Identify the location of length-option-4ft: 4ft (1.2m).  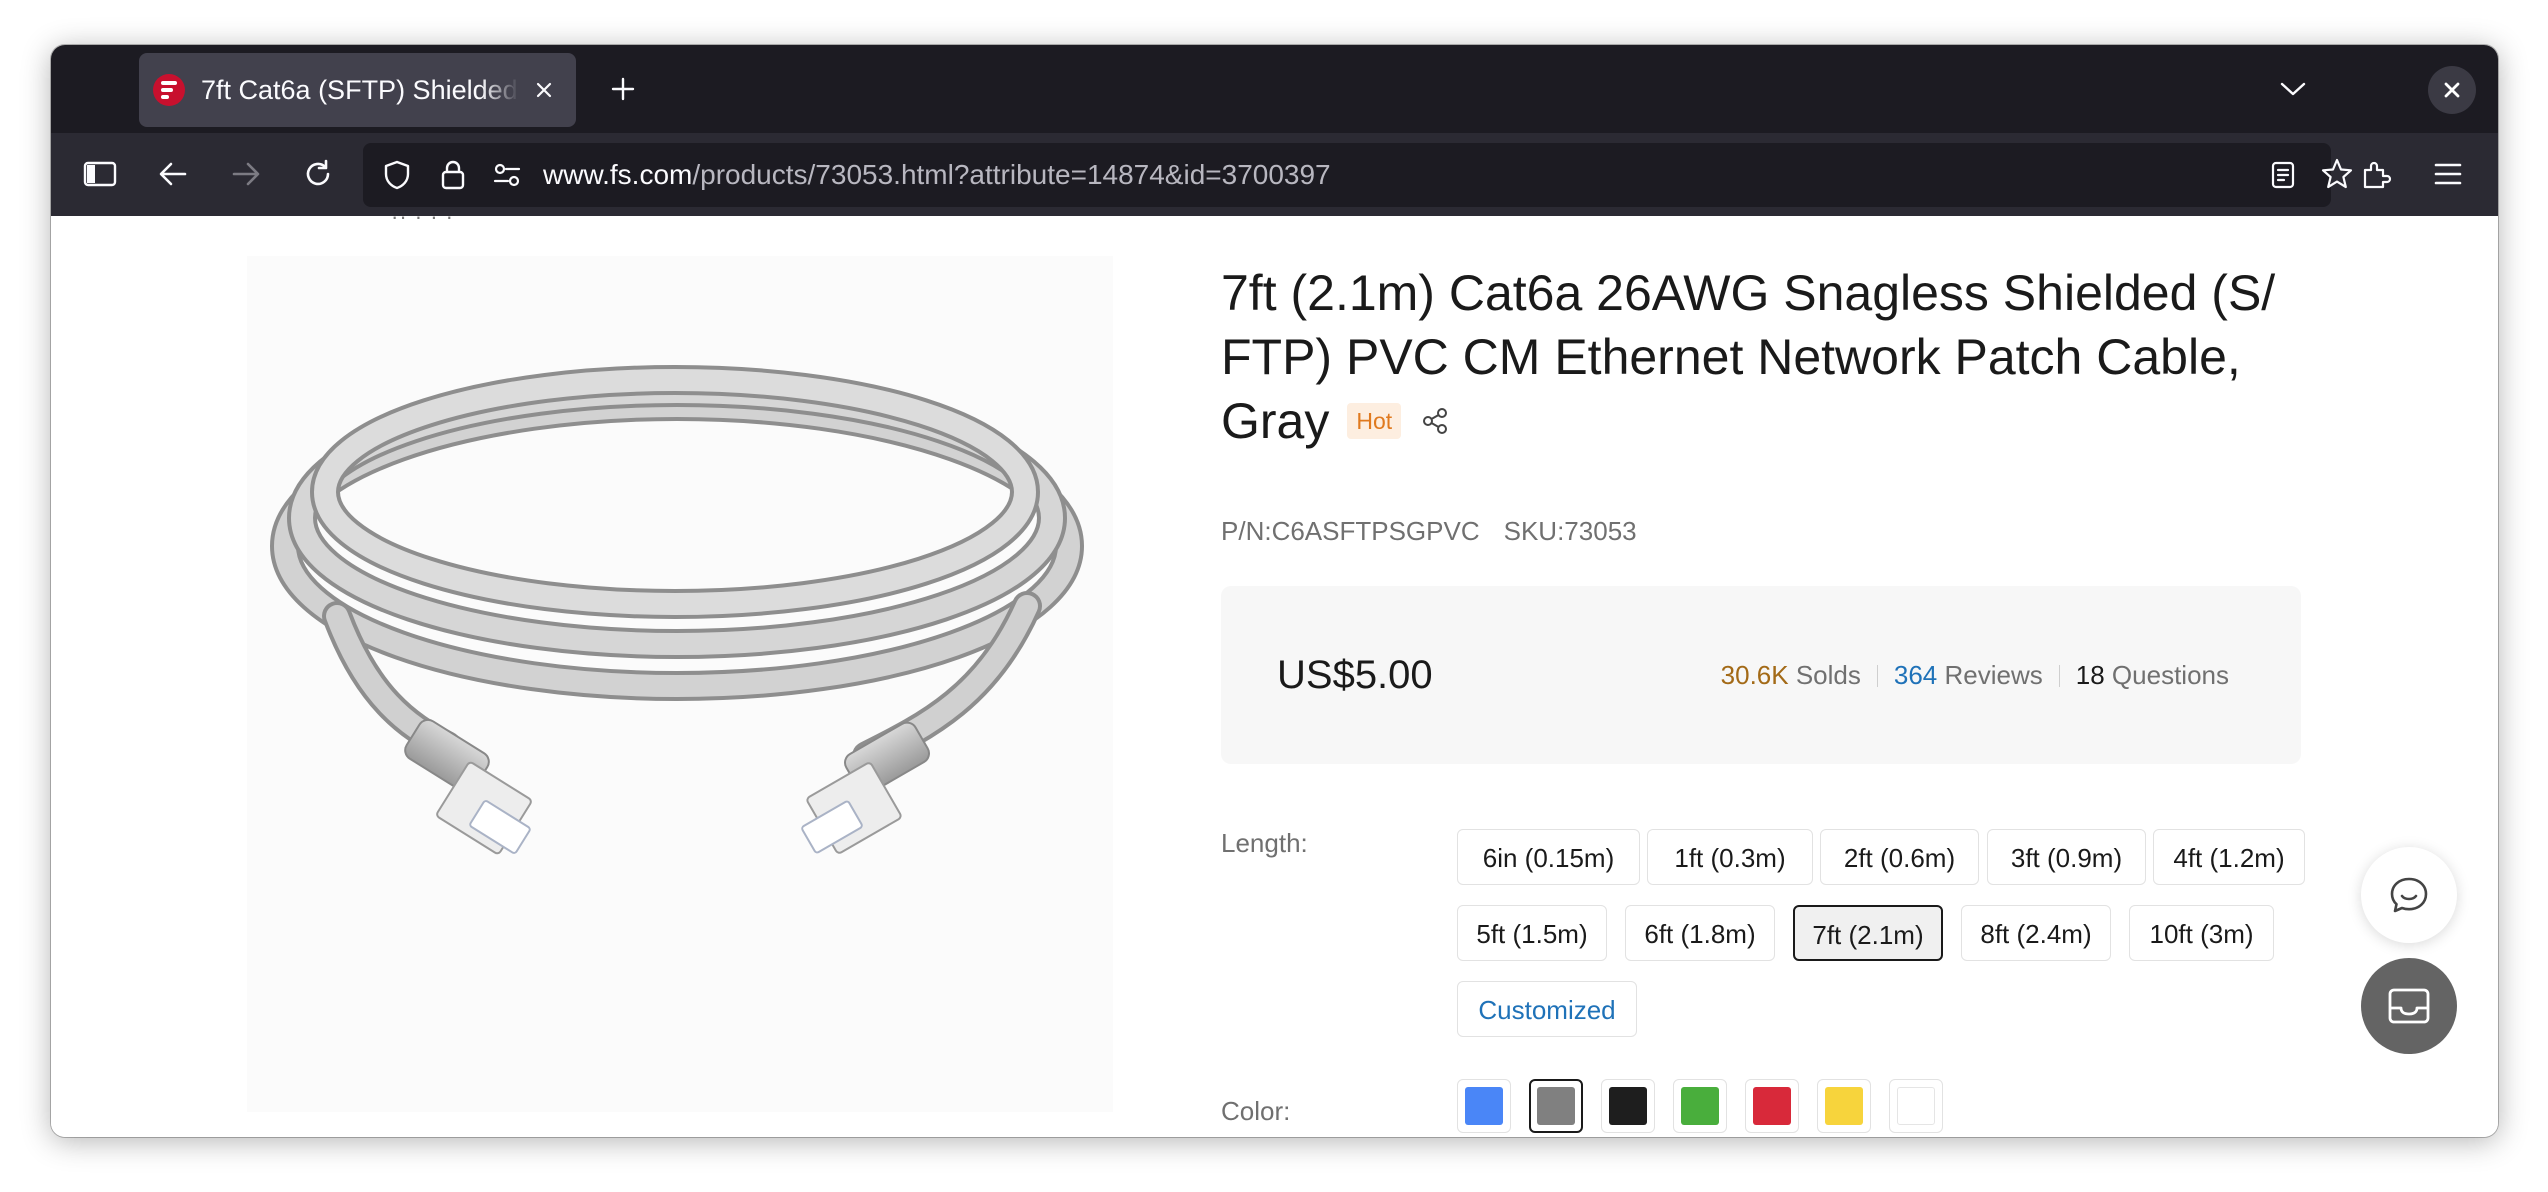
(2229, 857).